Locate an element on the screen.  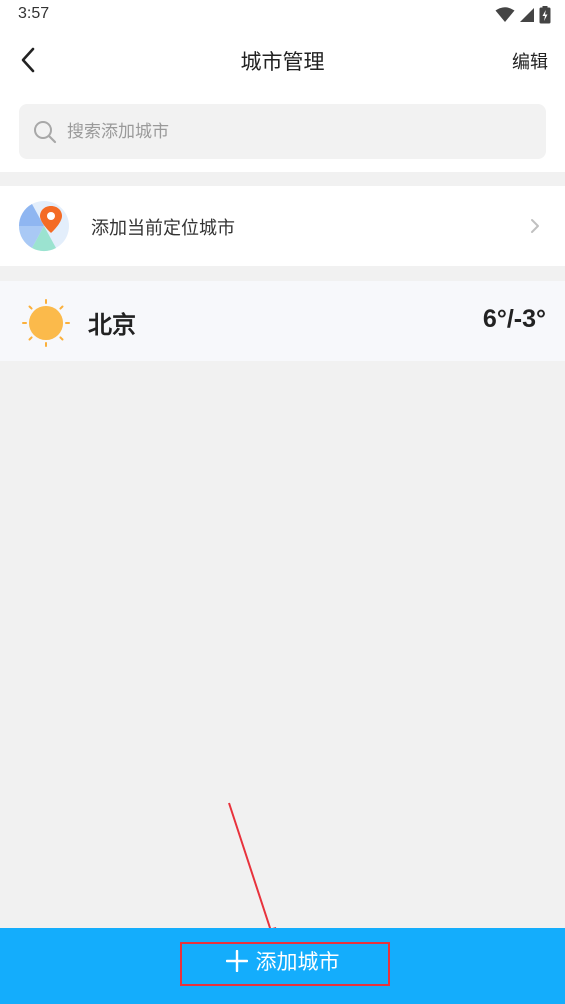
add-city-button: 添加城市 is located at coordinates (282, 966).